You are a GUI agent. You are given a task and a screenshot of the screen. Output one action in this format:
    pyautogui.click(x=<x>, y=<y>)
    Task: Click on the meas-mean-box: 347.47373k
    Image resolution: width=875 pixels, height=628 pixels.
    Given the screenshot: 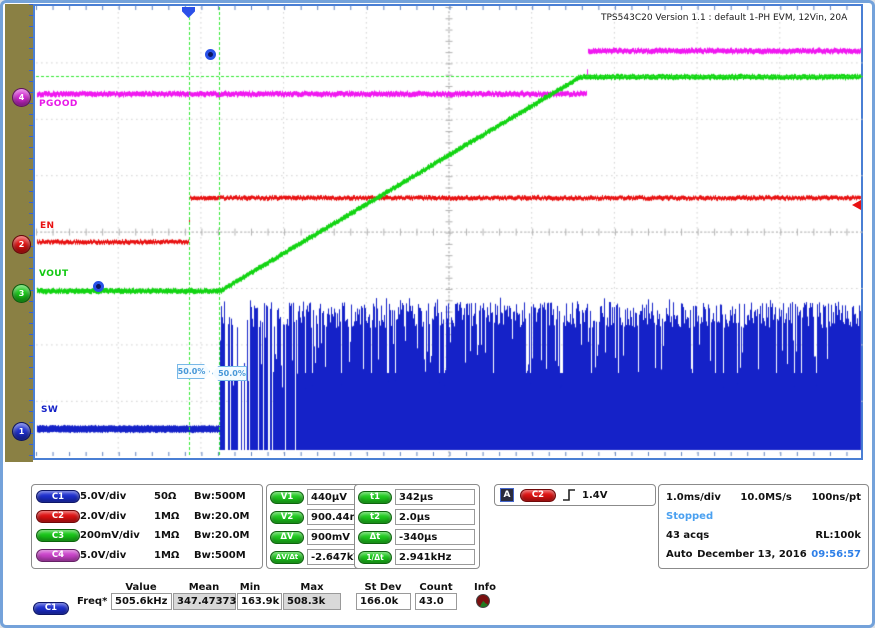 What is the action you would take?
    pyautogui.click(x=208, y=601)
    